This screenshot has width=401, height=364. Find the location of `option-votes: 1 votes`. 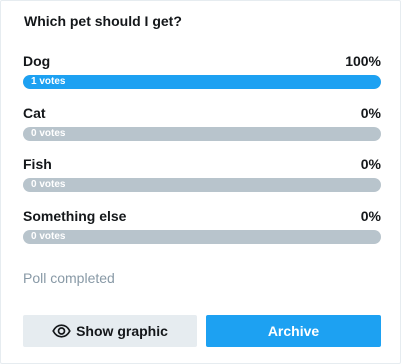

option-votes: 1 votes is located at coordinates (48, 81).